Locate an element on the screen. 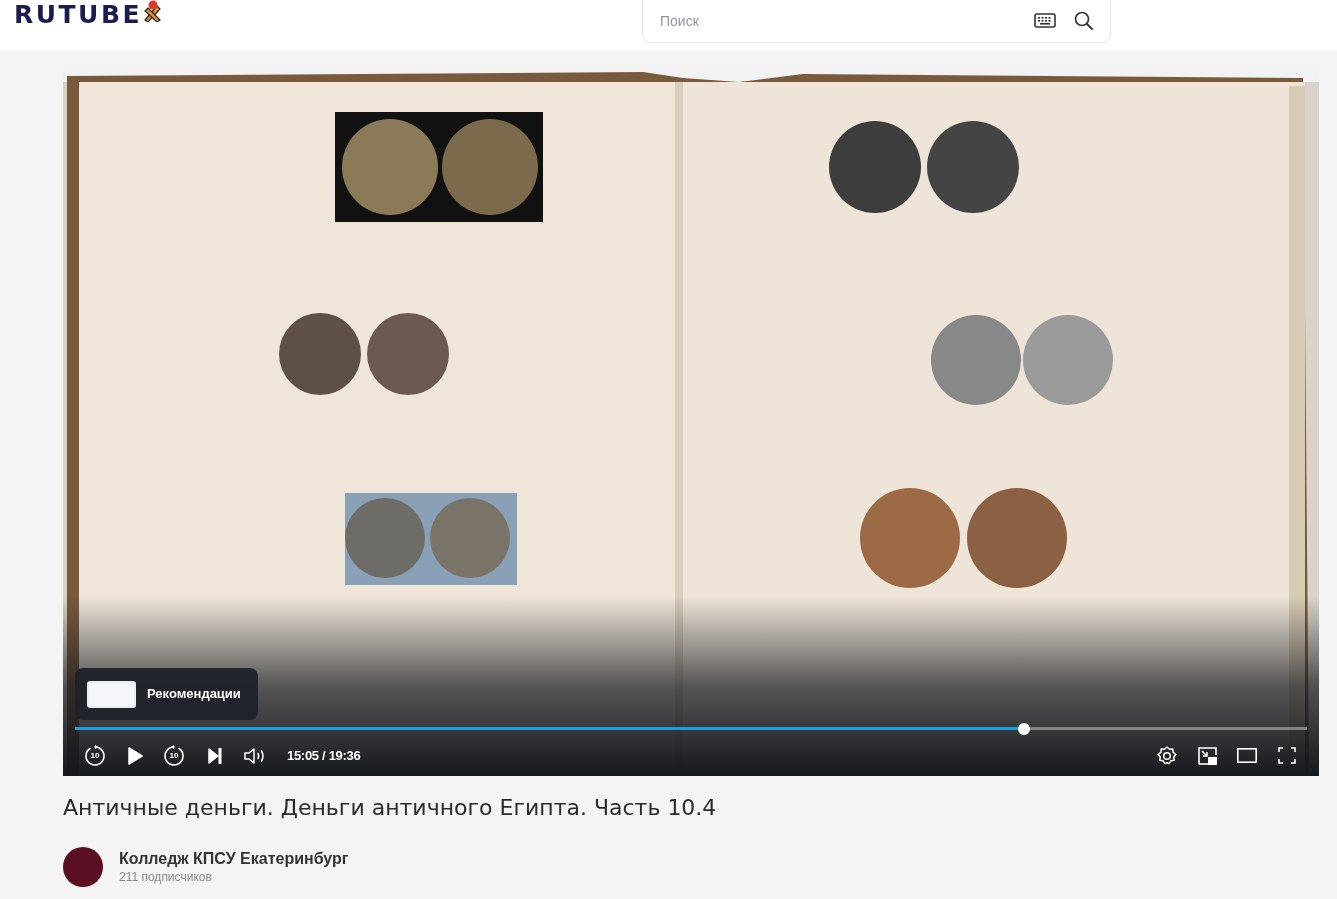 Image resolution: width=1337 pixels, height=899 pixels. search-field: Поиск is located at coordinates (876, 21).